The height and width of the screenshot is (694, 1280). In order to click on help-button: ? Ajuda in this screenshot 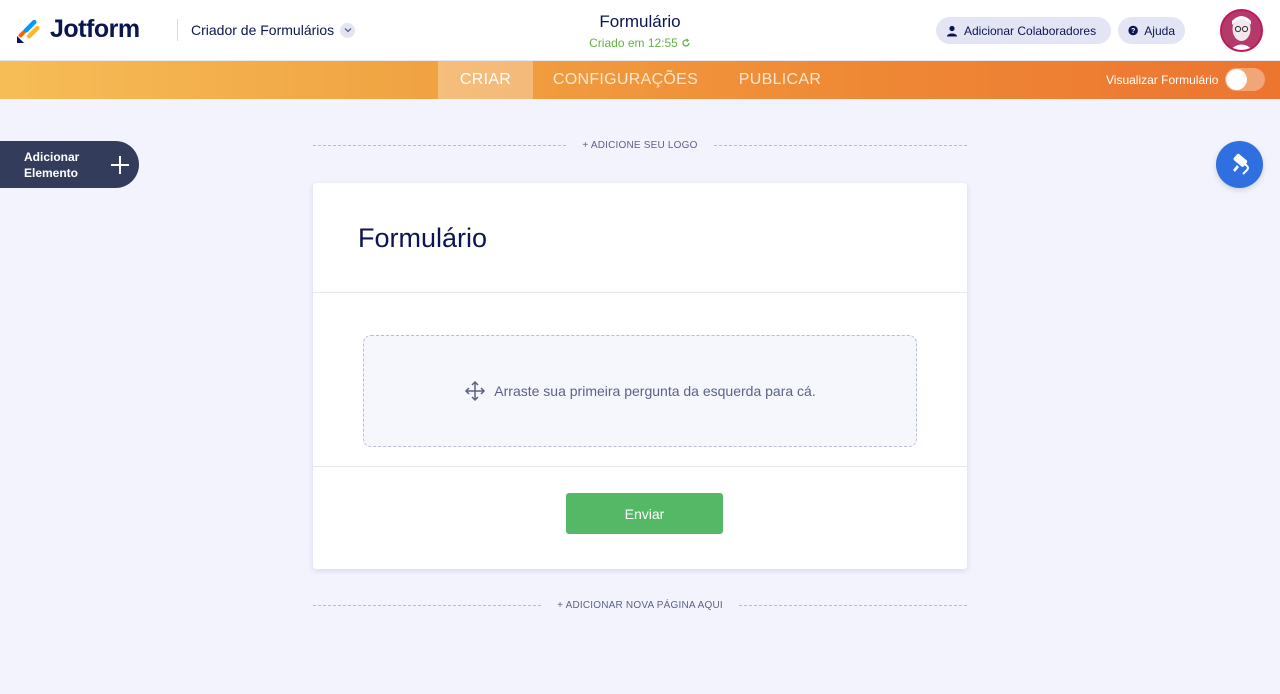, I will do `click(1151, 30)`.